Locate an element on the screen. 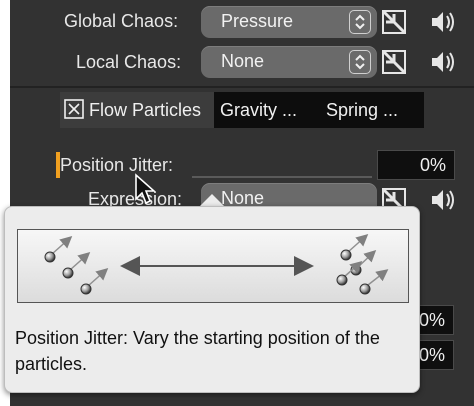  hidden-value-a: 0% is located at coordinates (431, 320).